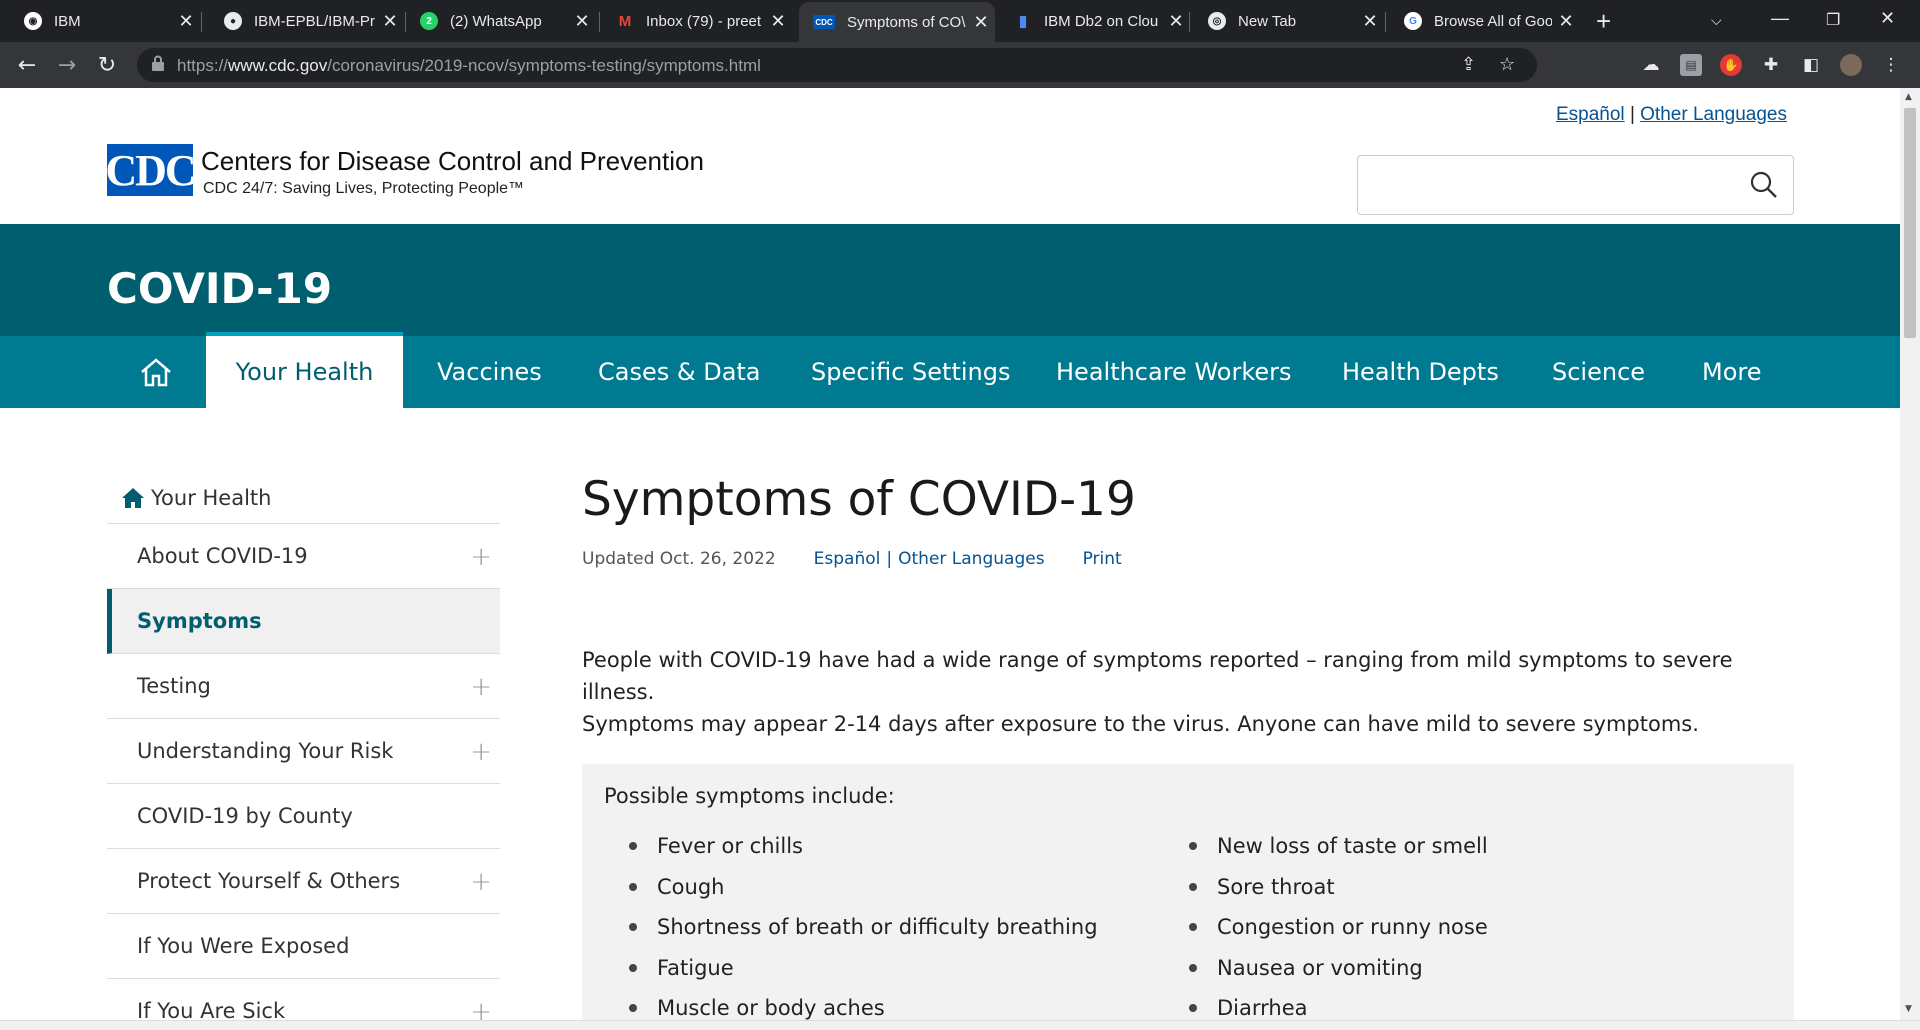 Image resolution: width=1920 pixels, height=1030 pixels. Describe the element at coordinates (1468, 64) in the screenshot. I see `share-icon: ⇪` at that location.